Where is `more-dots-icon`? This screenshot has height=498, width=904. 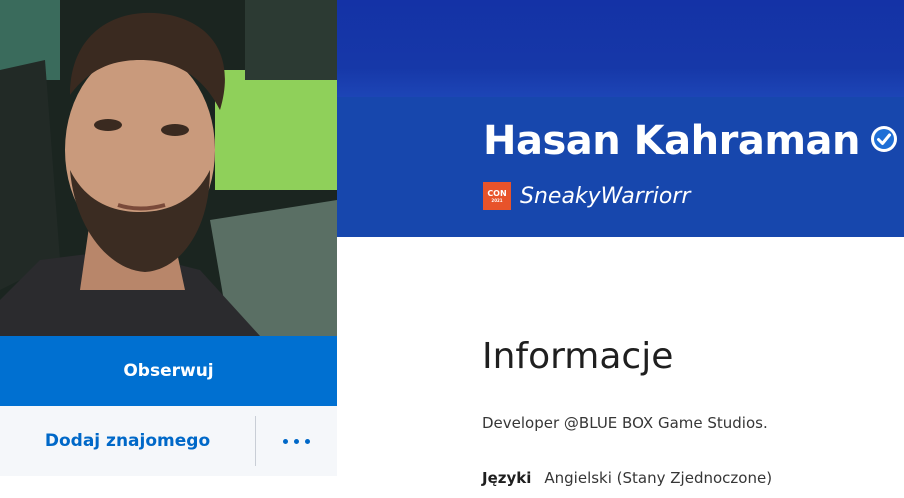
more-dots-icon is located at coordinates (296, 441).